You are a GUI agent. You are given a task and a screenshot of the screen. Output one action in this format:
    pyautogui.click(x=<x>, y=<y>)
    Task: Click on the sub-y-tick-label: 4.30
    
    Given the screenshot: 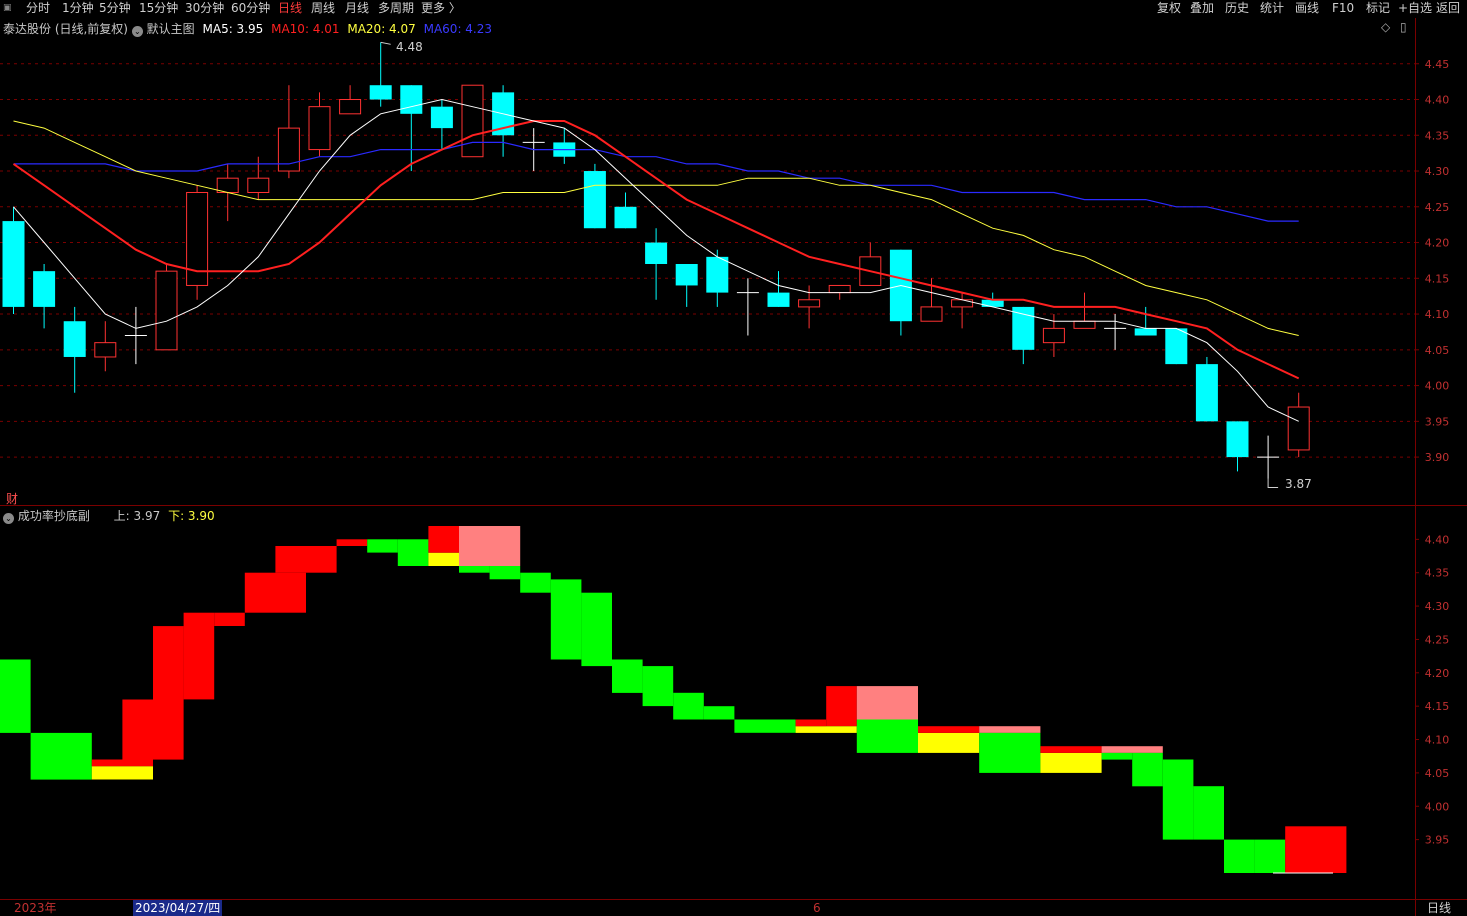 What is the action you would take?
    pyautogui.click(x=1437, y=606)
    